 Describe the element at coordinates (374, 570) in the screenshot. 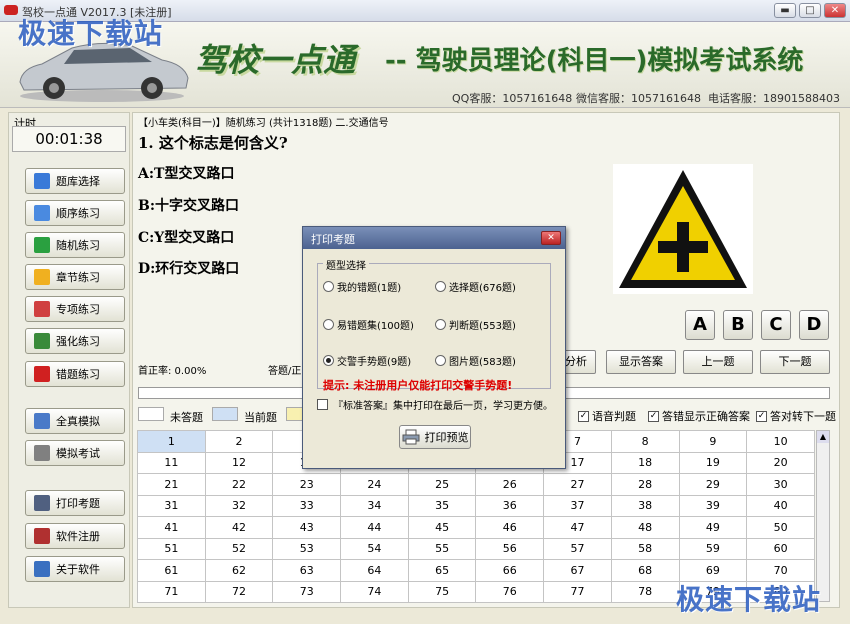

I see `question-cell: 64` at that location.